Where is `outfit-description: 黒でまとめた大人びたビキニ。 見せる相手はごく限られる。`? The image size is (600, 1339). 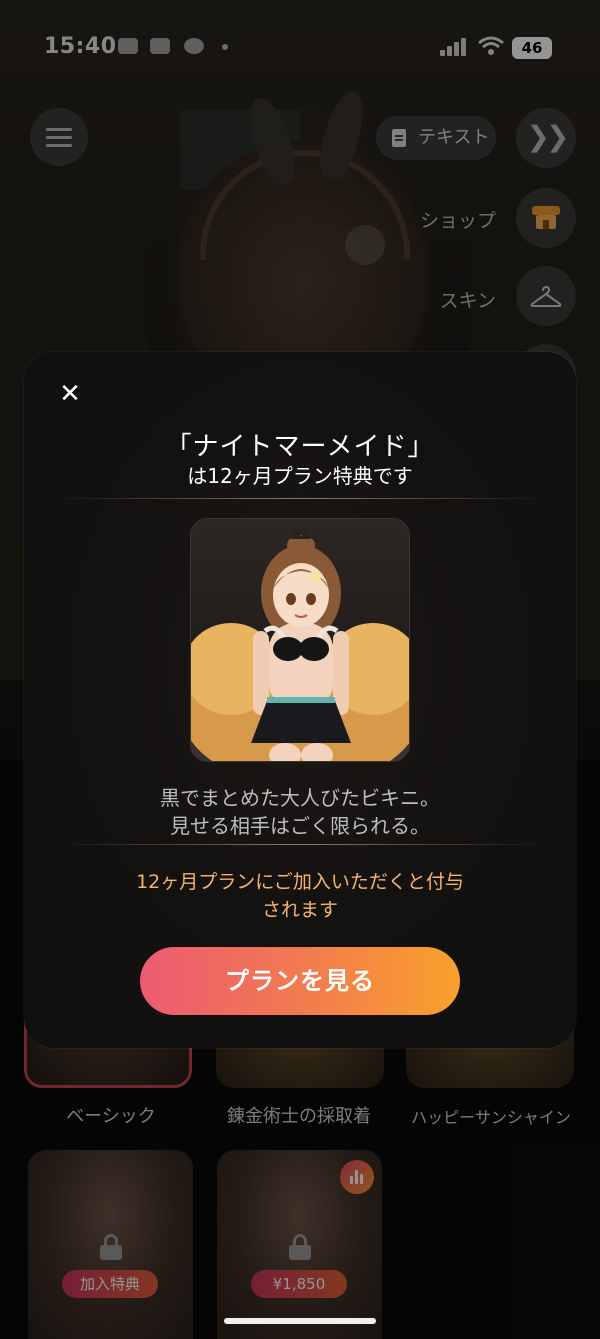 outfit-description: 黒でまとめた大人びたビキニ。 見せる相手はごく限られる。 is located at coordinates (300, 812).